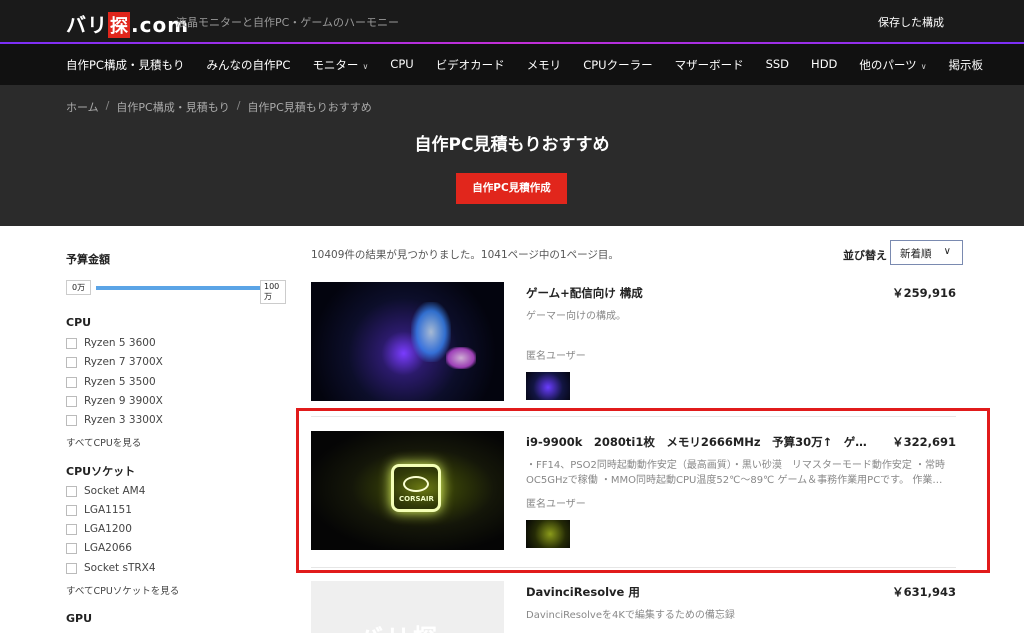  What do you see at coordinates (584, 293) in the screenshot?
I see `build-title: ゲーム+配信向け 構成` at bounding box center [584, 293].